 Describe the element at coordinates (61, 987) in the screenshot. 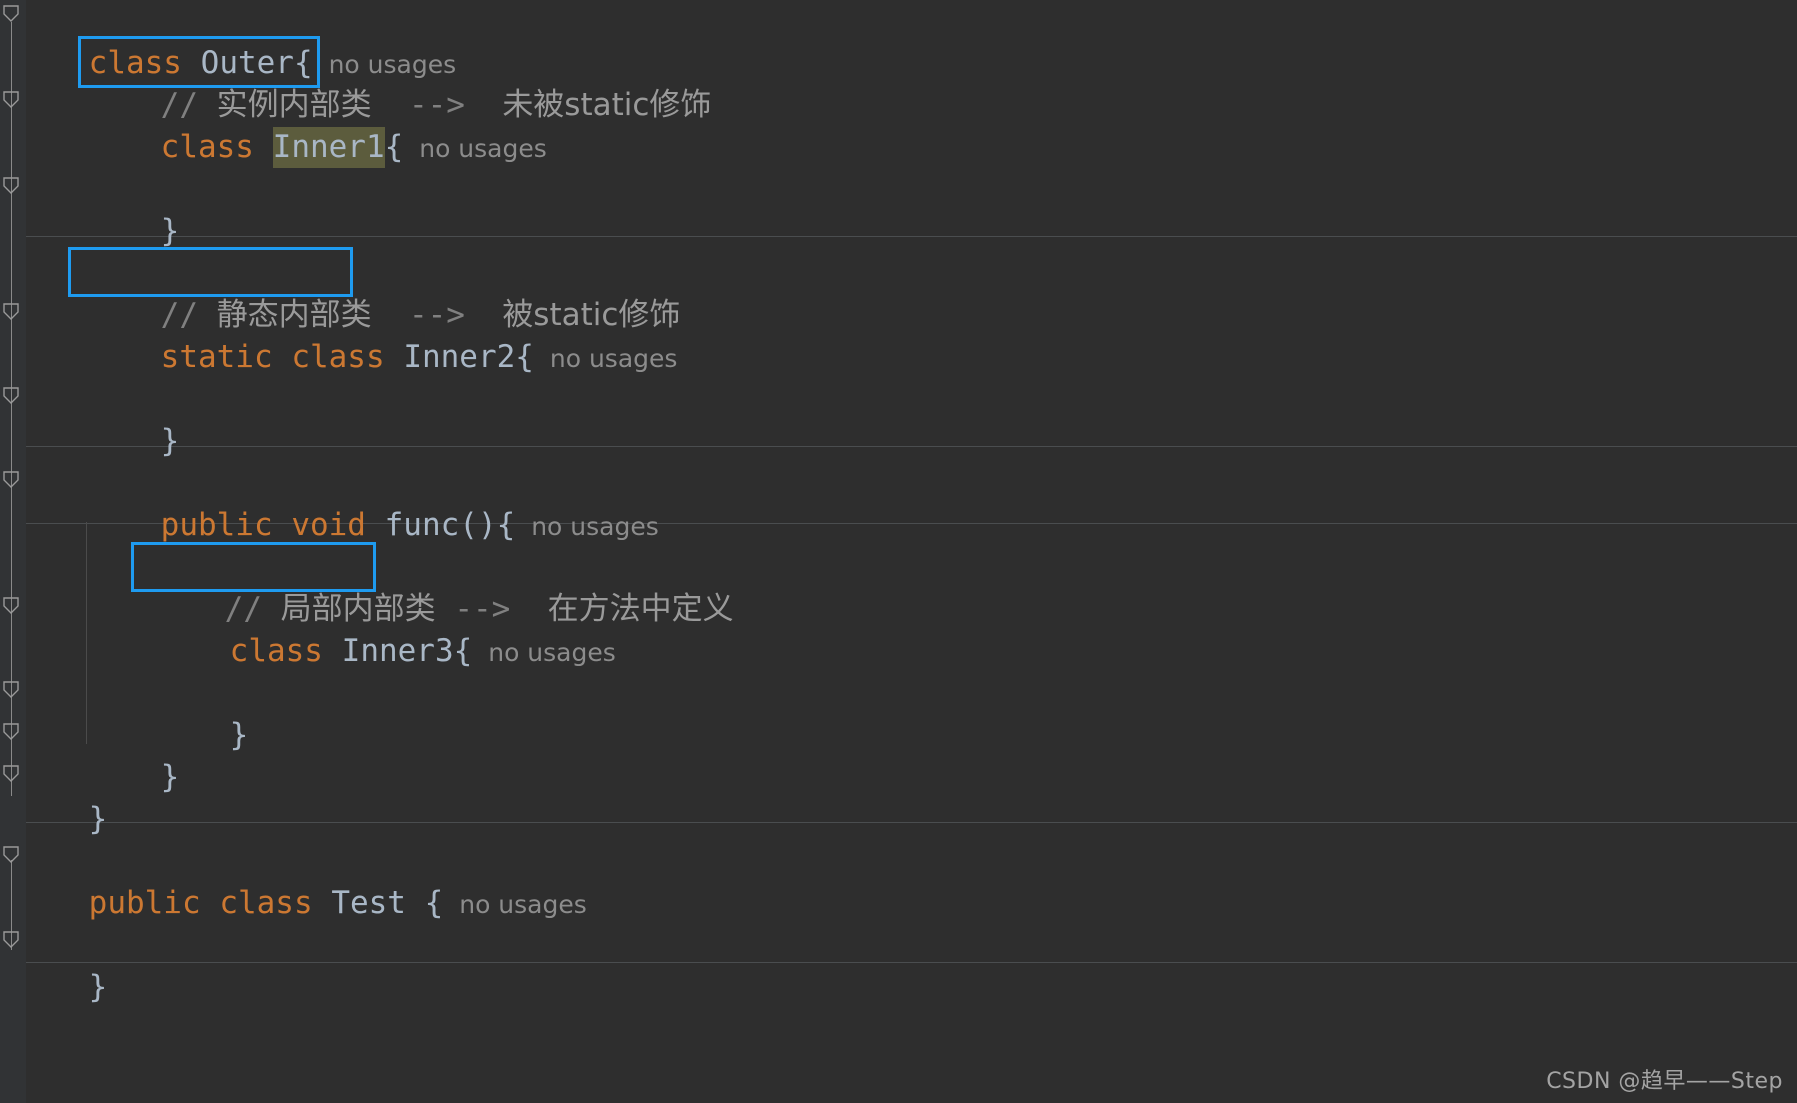

I see `code-line-close-test: }` at that location.